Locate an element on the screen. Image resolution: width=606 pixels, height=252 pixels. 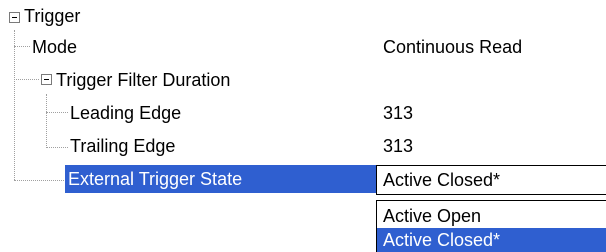
option-active-closed: Active Closed* is located at coordinates (491, 240).